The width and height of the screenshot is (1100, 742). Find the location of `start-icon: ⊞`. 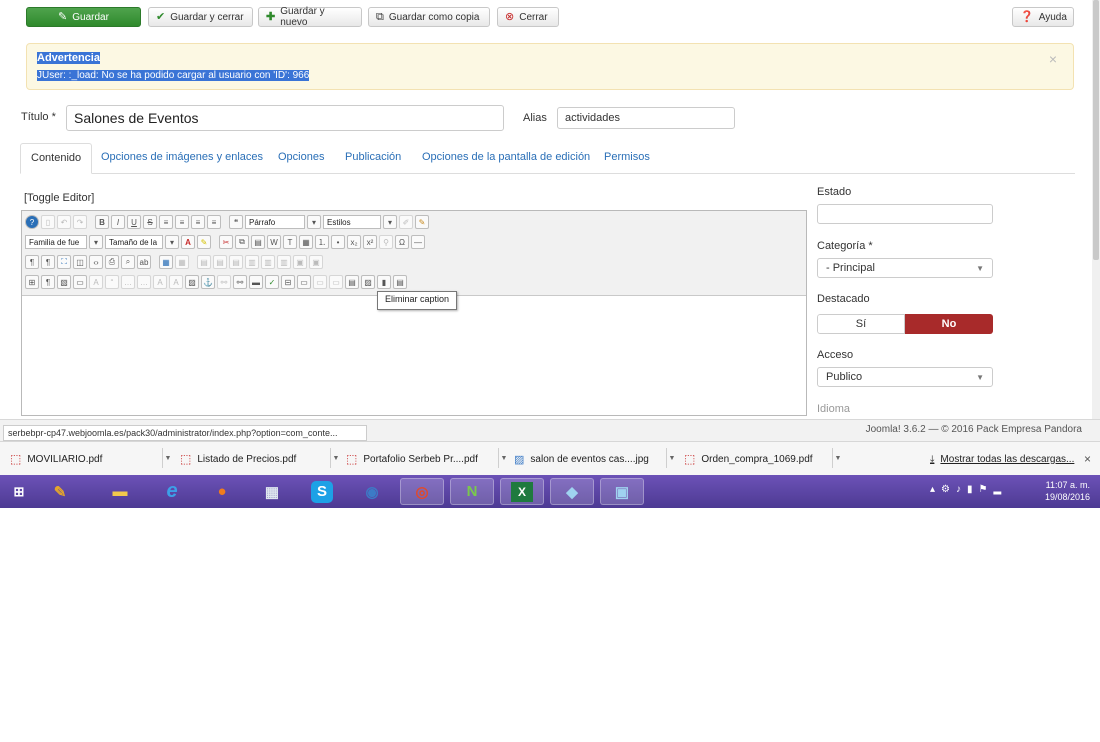

start-icon: ⊞ is located at coordinates (19, 491).